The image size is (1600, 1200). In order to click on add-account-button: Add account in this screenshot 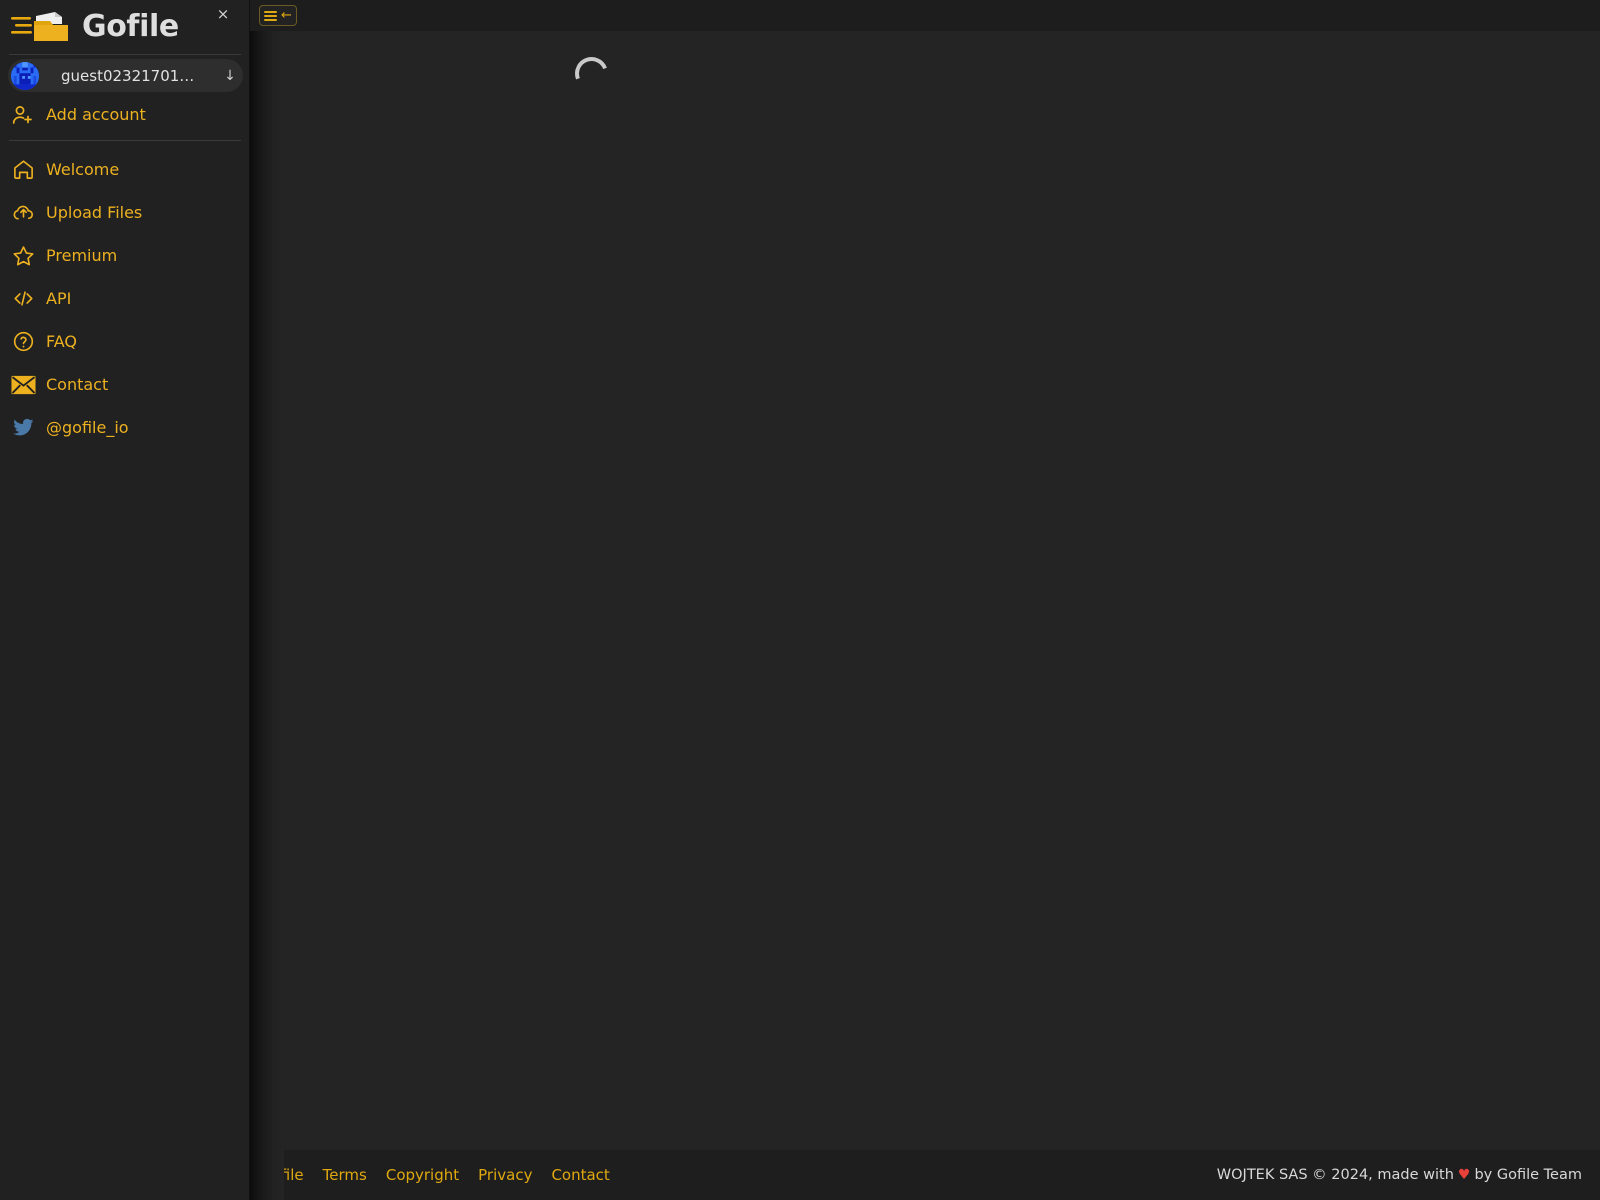, I will do `click(125, 115)`.